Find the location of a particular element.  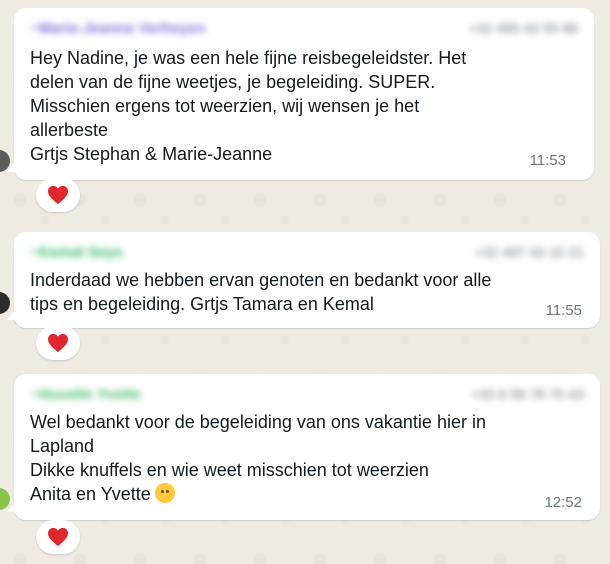

sender-info: ~Kemal Seys +32 497 43 10 21 is located at coordinates (307, 252).